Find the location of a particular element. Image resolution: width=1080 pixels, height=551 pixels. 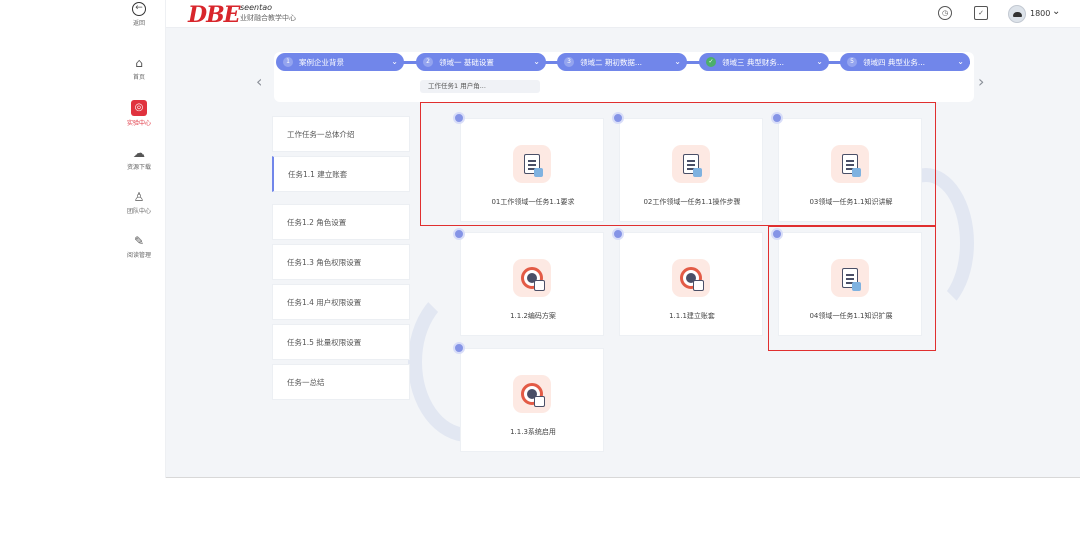

home-icon: ⌂ is located at coordinates (139, 63).